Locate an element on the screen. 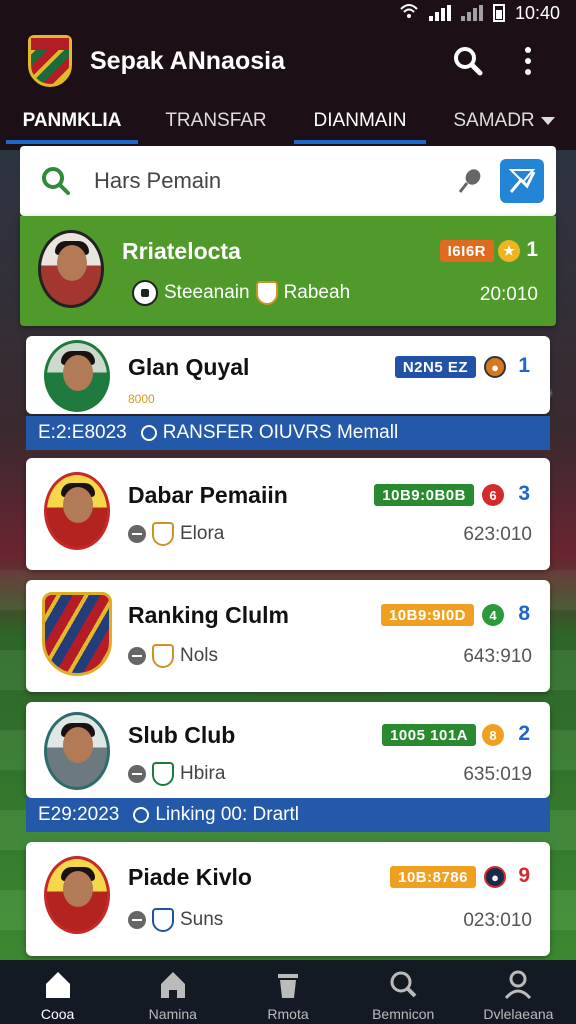 This screenshot has width=576, height=1024. nav-home: Cooa is located at coordinates (57, 992).